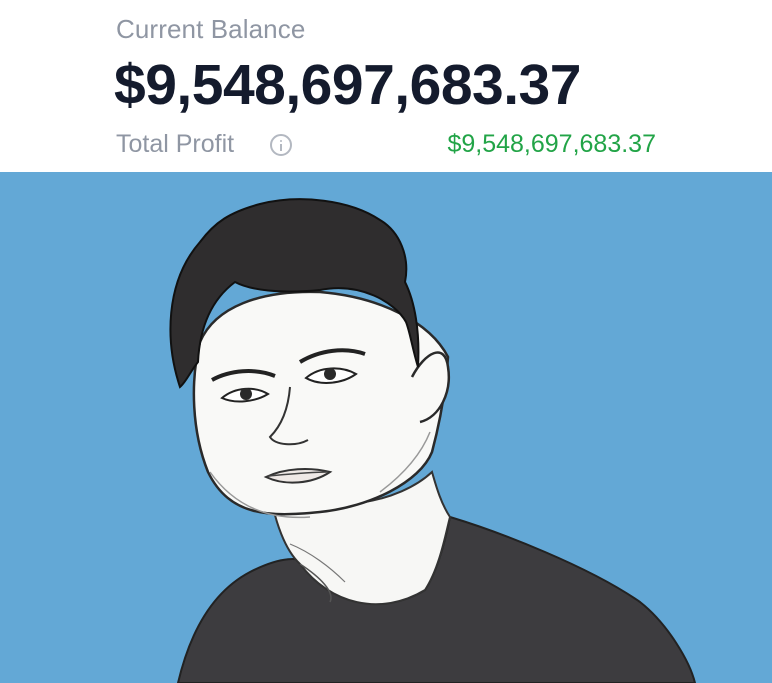  I want to click on info-icon, so click(281, 145).